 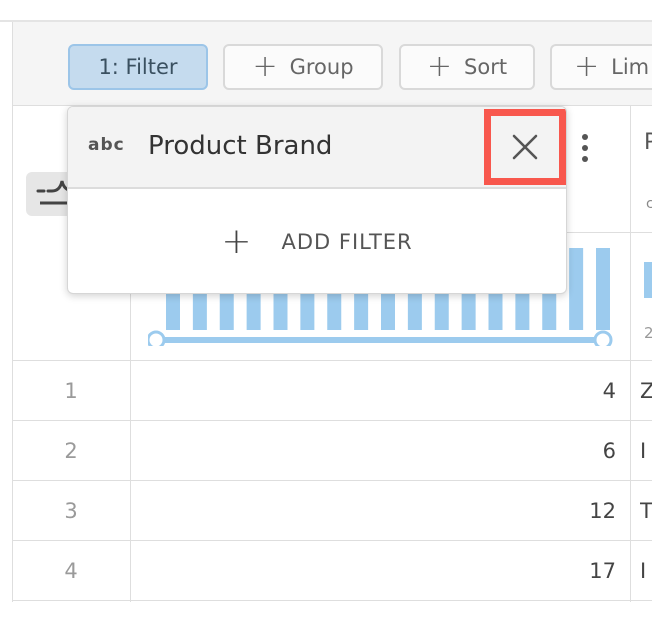 I want to click on table-cell: 6, so click(x=374, y=451).